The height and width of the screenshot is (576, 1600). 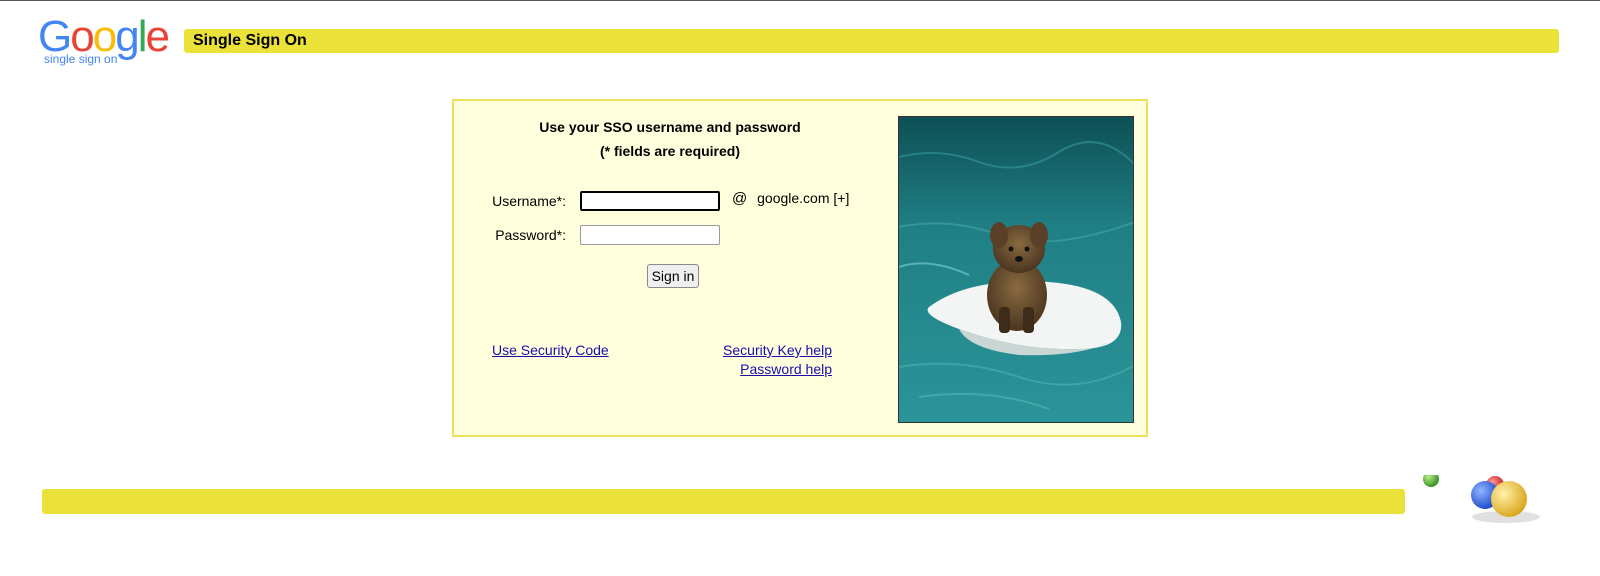 What do you see at coordinates (871, 41) in the screenshot?
I see `header-bar: Single Sign On` at bounding box center [871, 41].